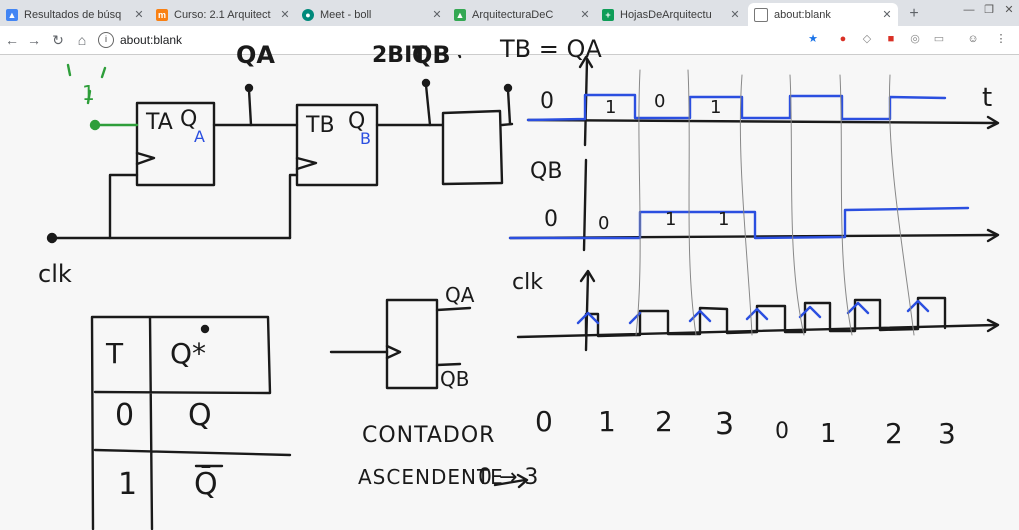 The image size is (1019, 530). I want to click on tab-arquitectura: ▲ ArquitecturaDeC ✕, so click(522, 14).